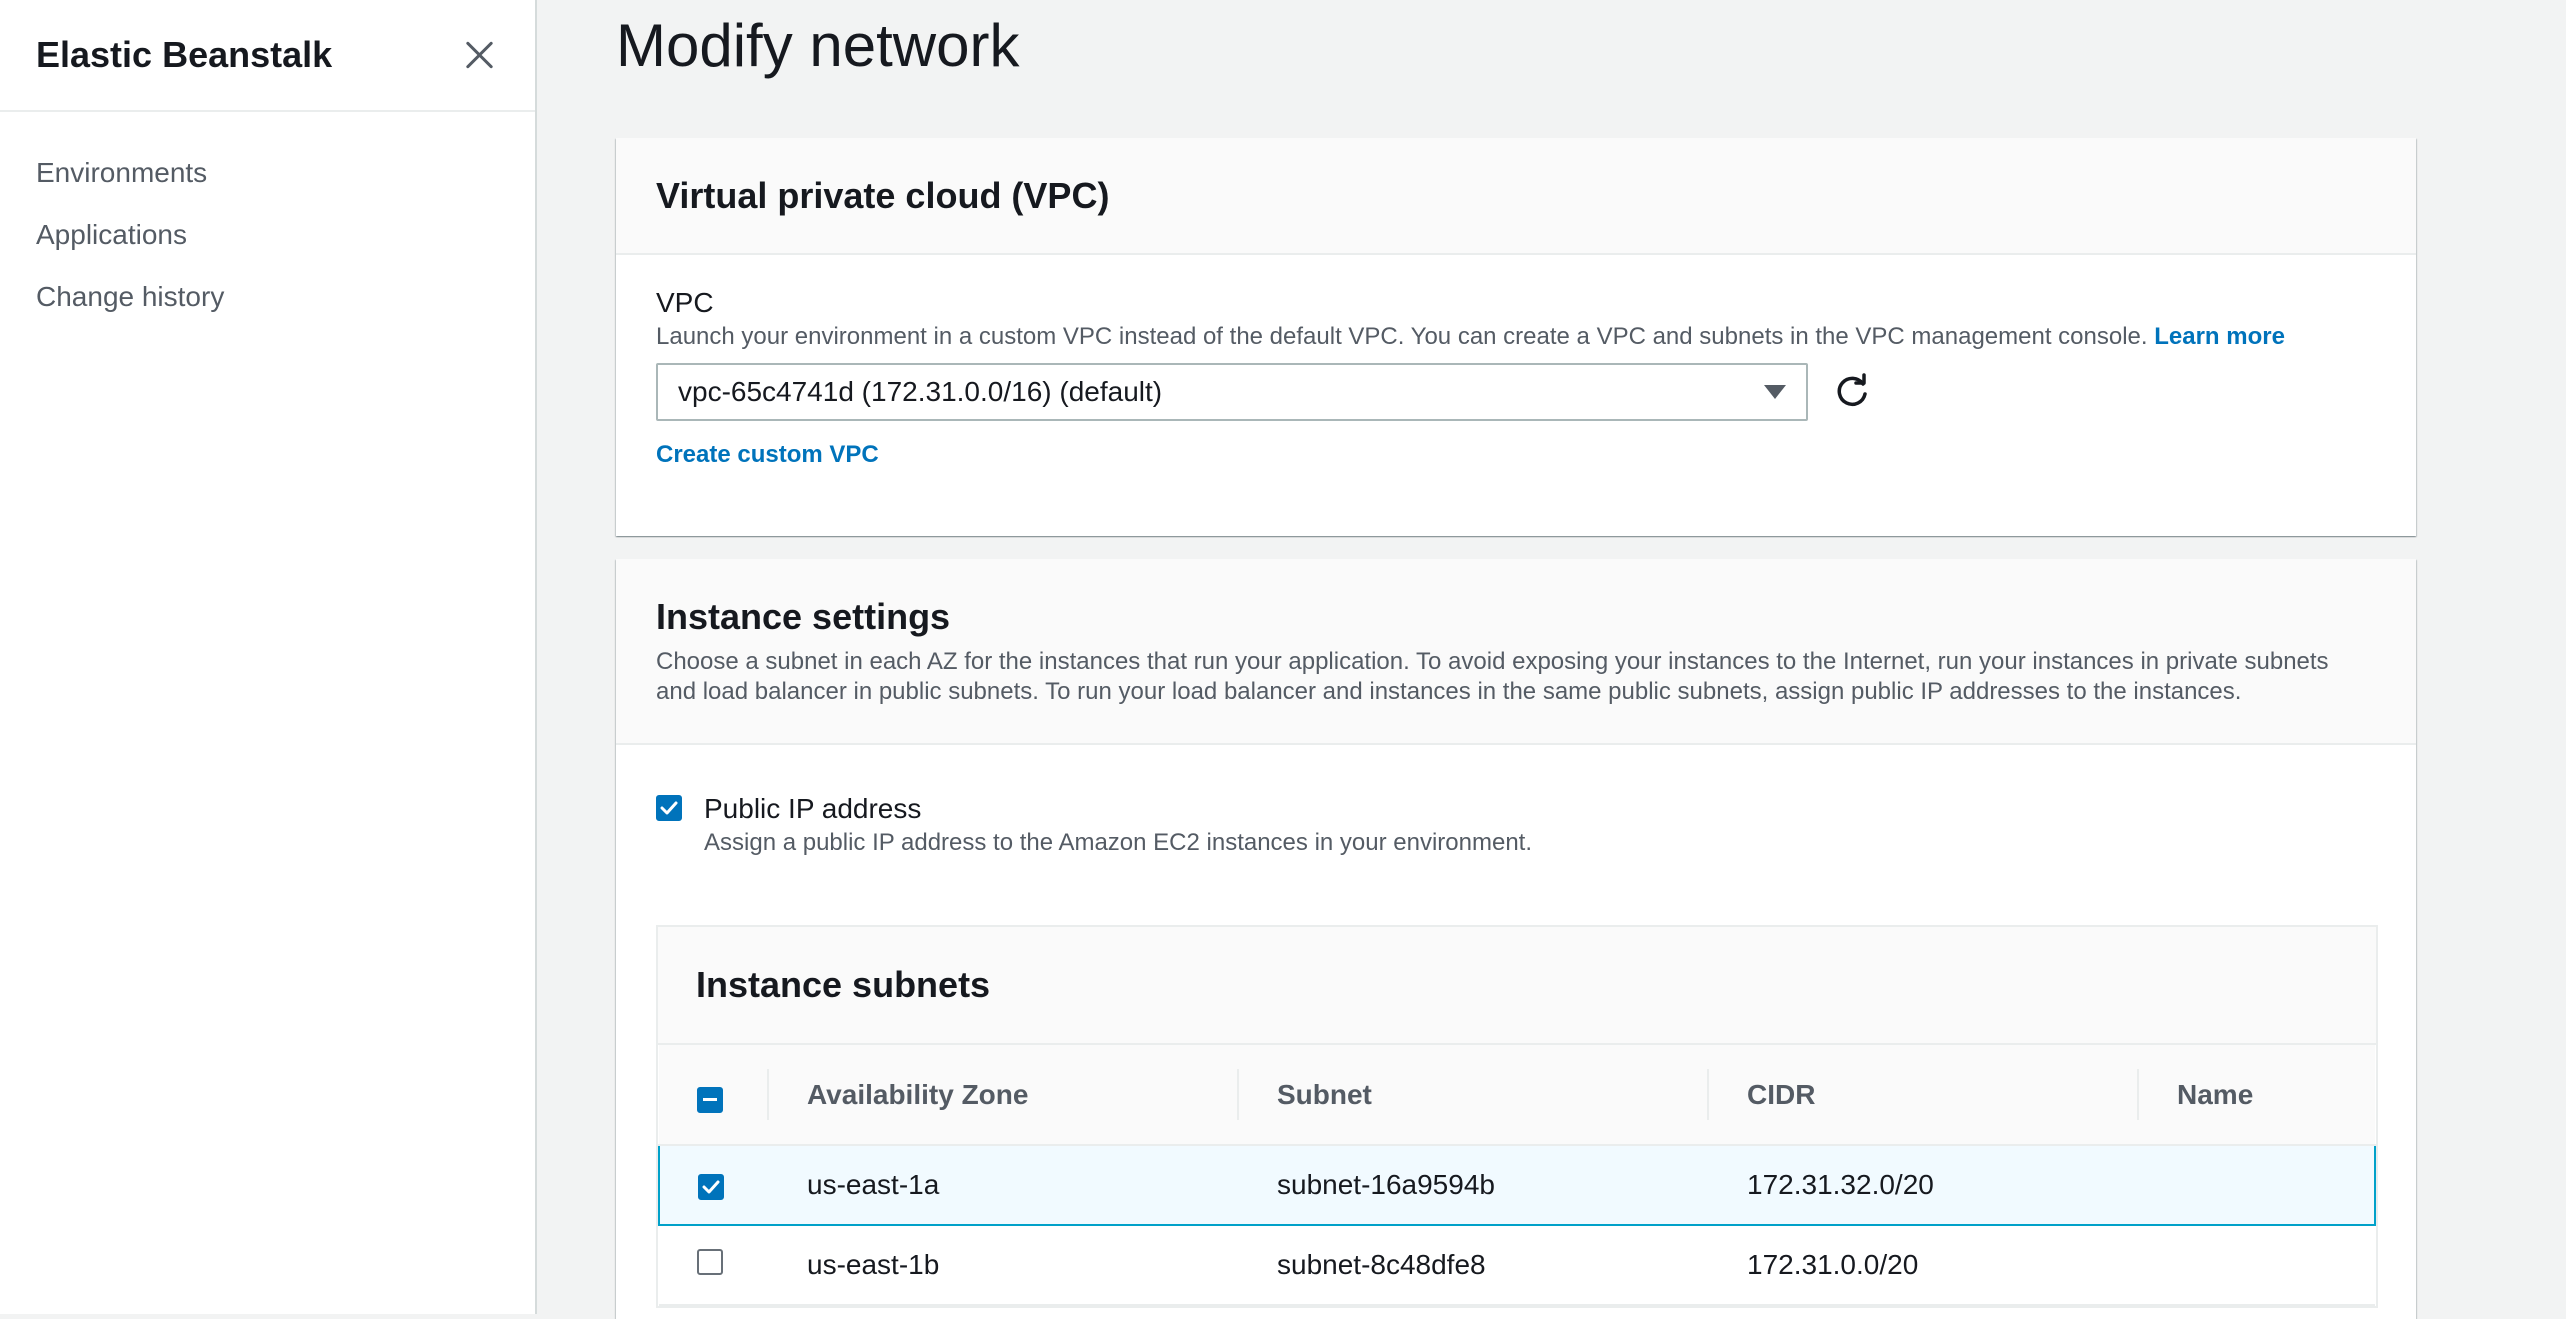 The image size is (2566, 1319). What do you see at coordinates (710, 1099) in the screenshot?
I see `select-all-checkbox` at bounding box center [710, 1099].